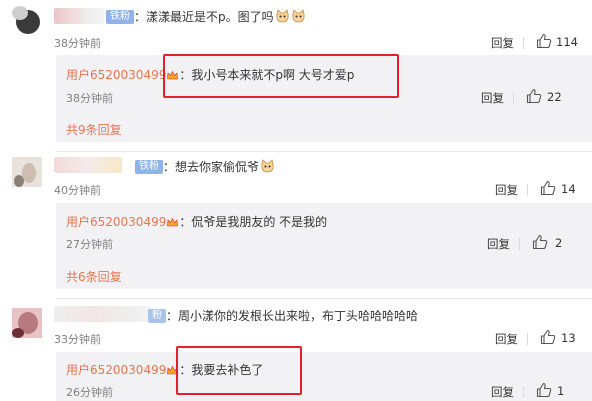 The width and height of the screenshot is (592, 401). What do you see at coordinates (219, 166) in the screenshot?
I see `comment-text: ：想去你家偷侃爷` at bounding box center [219, 166].